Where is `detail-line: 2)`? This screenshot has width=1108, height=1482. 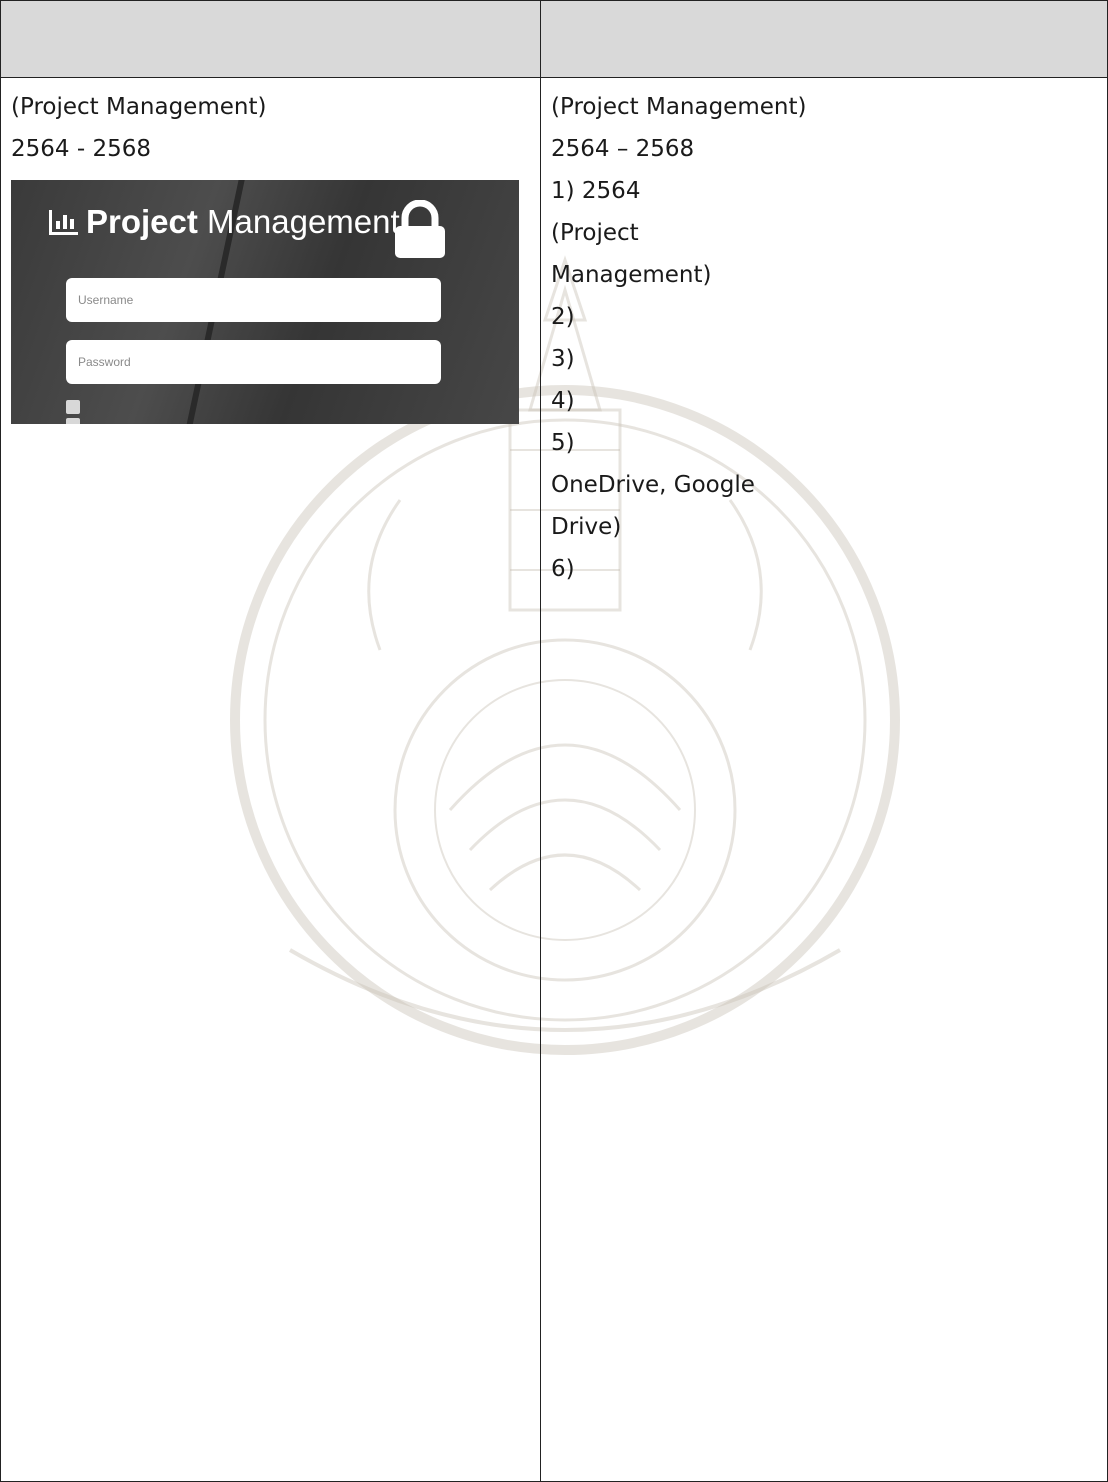 detail-line: 2) is located at coordinates (563, 317).